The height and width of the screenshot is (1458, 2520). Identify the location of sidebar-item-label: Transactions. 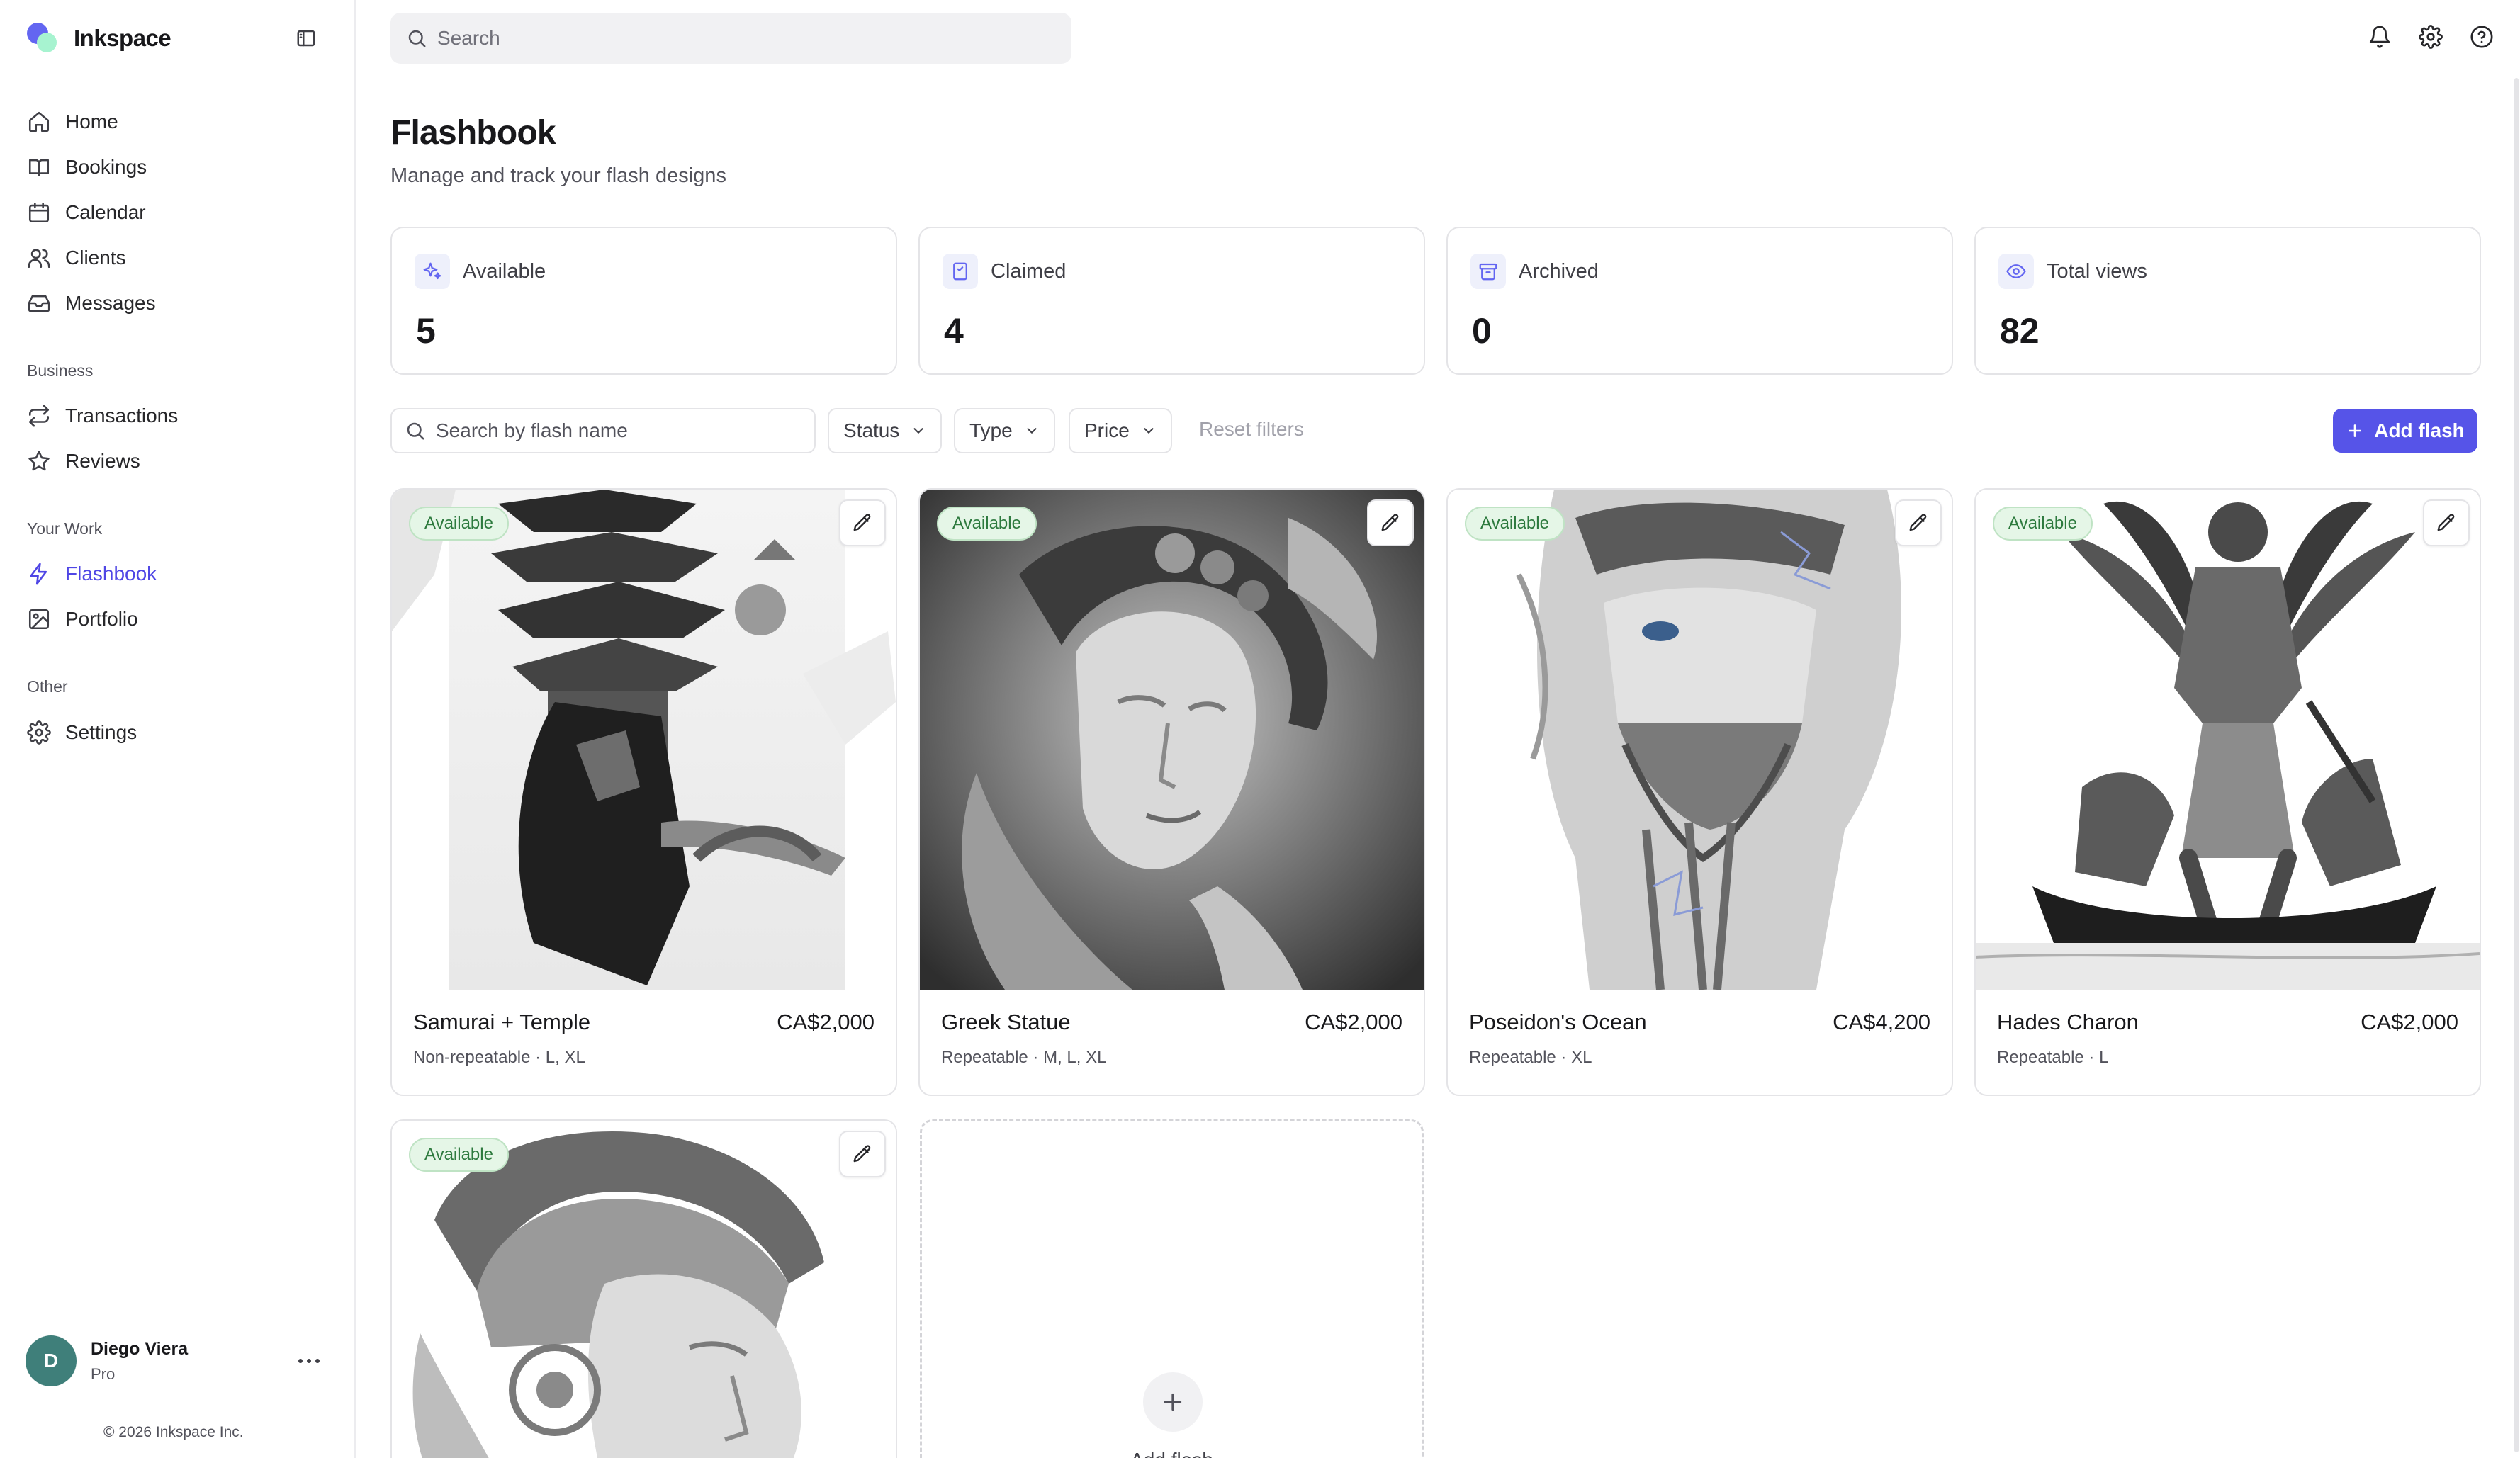
(122, 415).